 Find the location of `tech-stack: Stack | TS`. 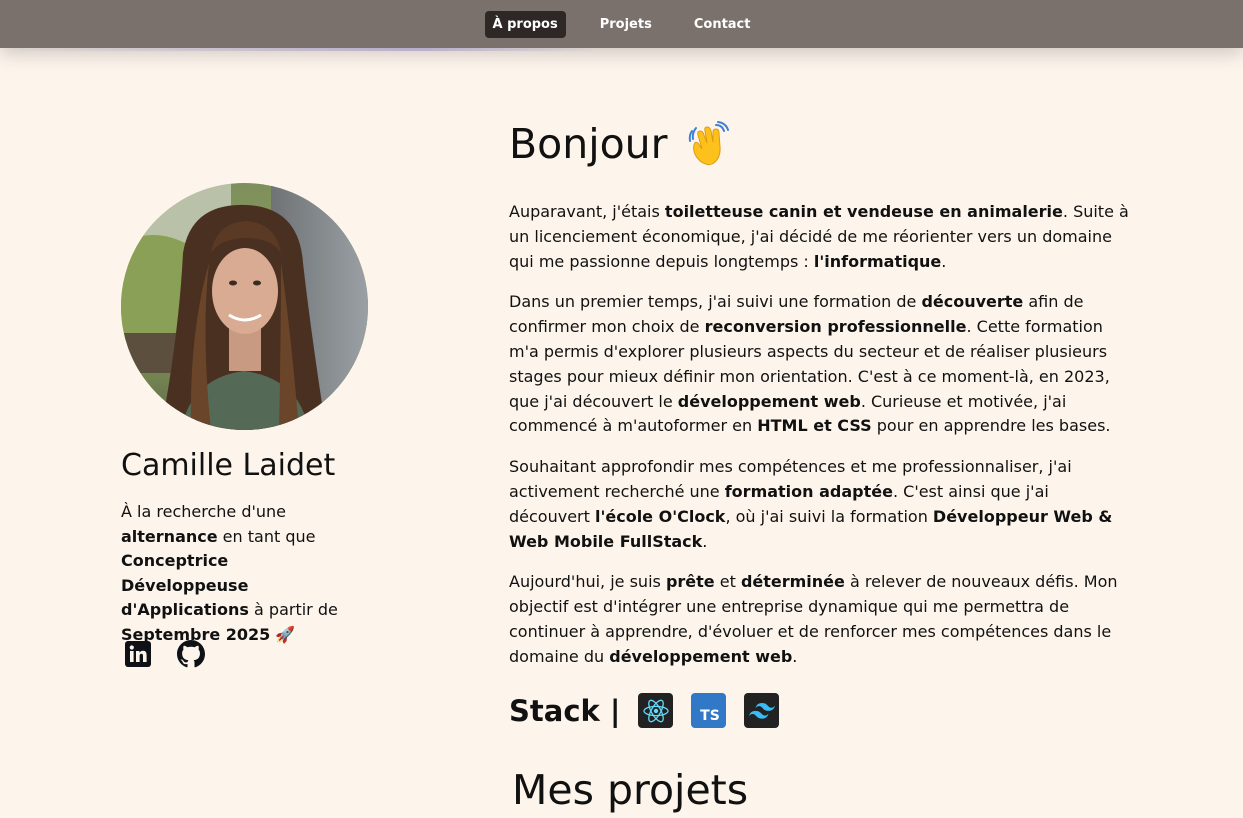

tech-stack: Stack | TS is located at coordinates (653, 710).